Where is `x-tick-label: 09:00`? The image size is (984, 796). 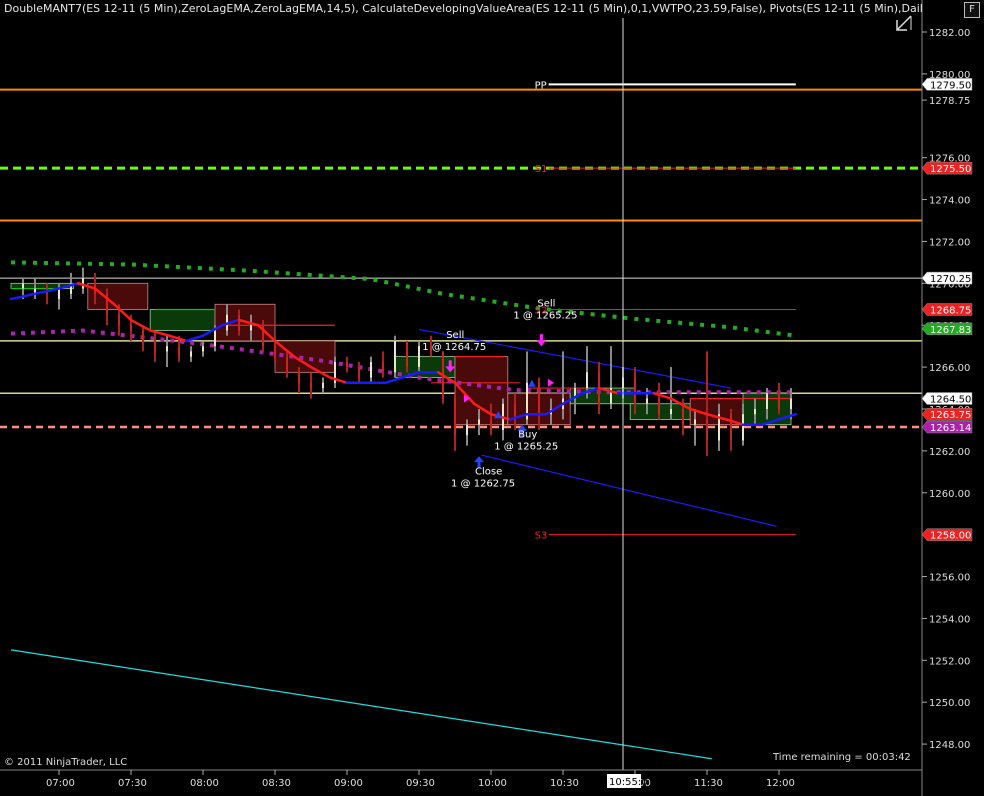
x-tick-label: 09:00 is located at coordinates (348, 783).